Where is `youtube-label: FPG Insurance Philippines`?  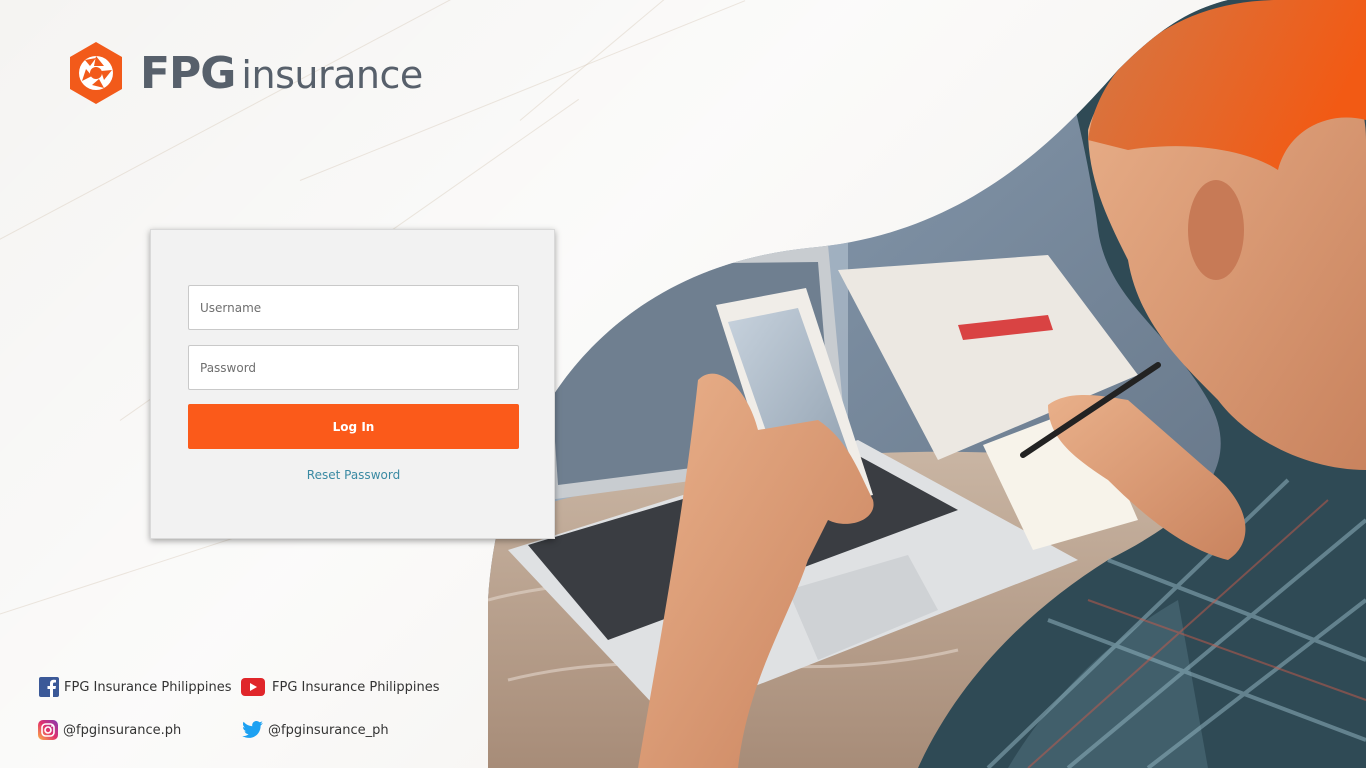 youtube-label: FPG Insurance Philippines is located at coordinates (356, 687).